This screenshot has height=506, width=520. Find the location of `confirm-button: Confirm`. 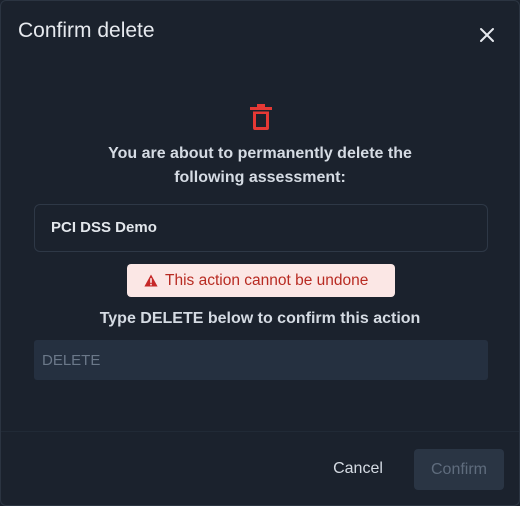

confirm-button: Confirm is located at coordinates (459, 469).